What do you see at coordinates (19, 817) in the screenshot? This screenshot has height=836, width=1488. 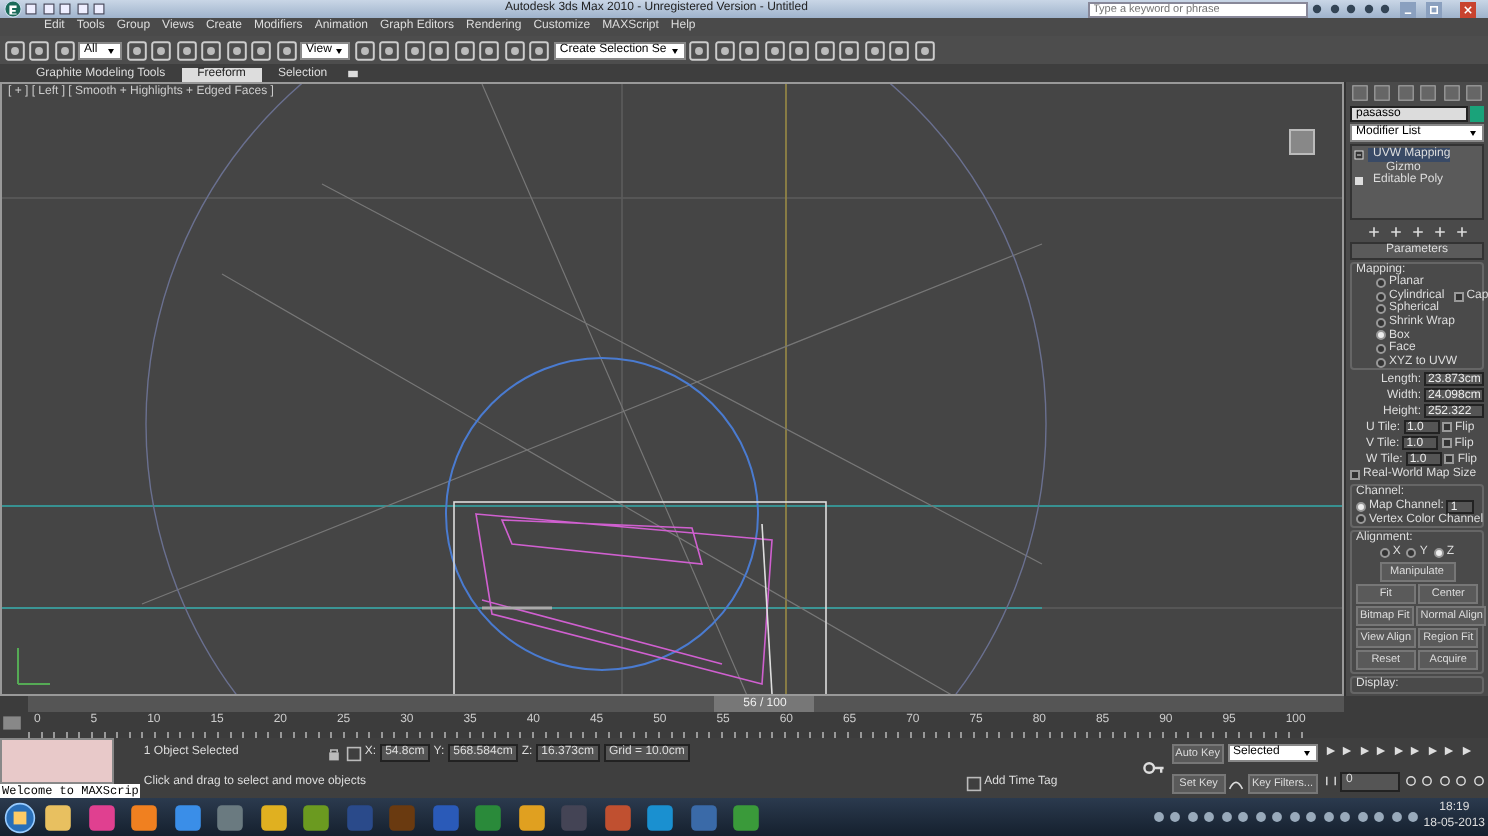 I see `start-button-icon` at bounding box center [19, 817].